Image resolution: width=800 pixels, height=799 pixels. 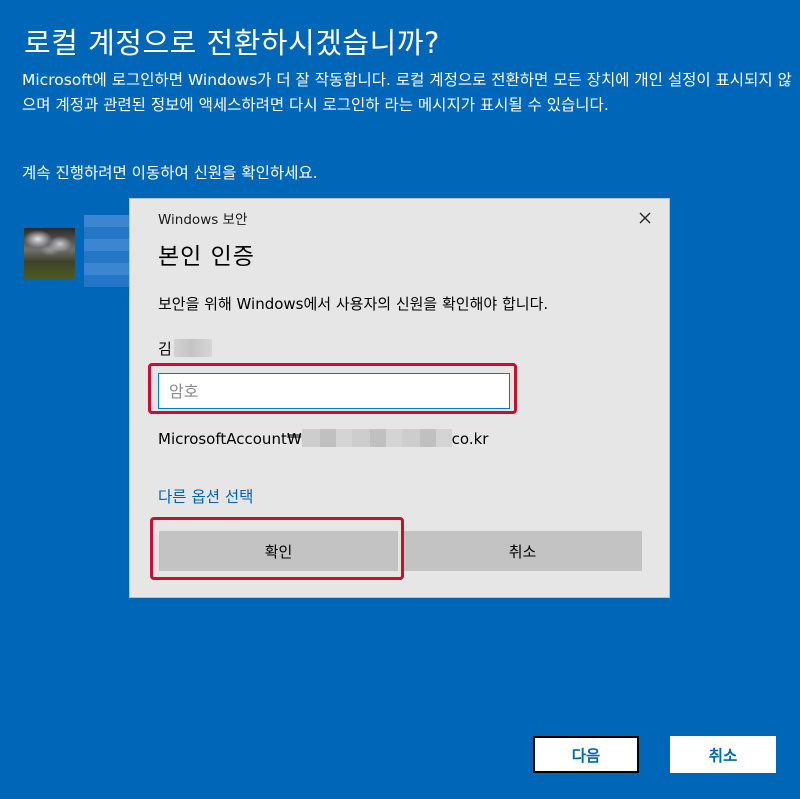 I want to click on dialog-user-name: 김, so click(x=185, y=348).